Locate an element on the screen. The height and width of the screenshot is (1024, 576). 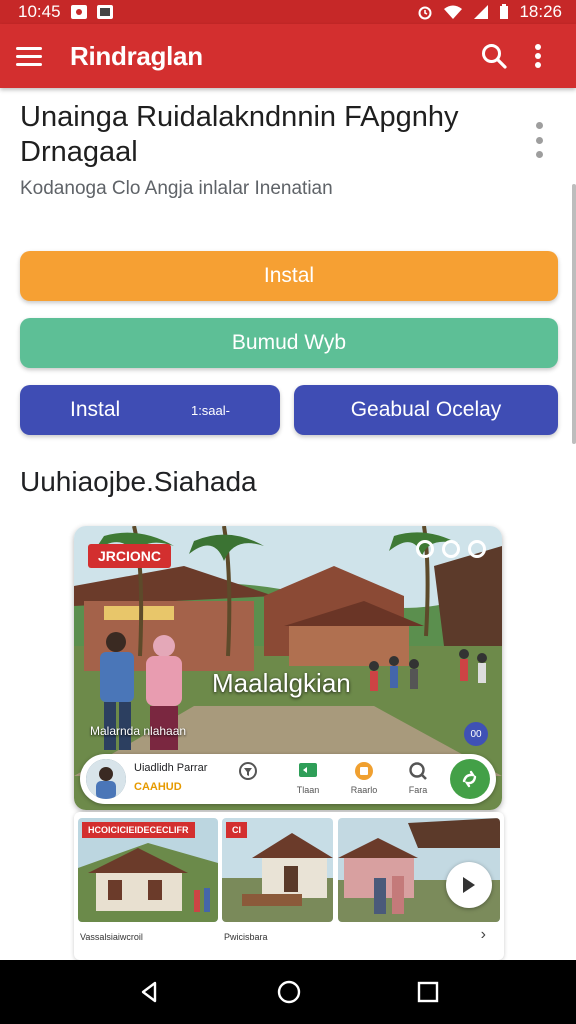
recents-icon is located at coordinates (428, 992).